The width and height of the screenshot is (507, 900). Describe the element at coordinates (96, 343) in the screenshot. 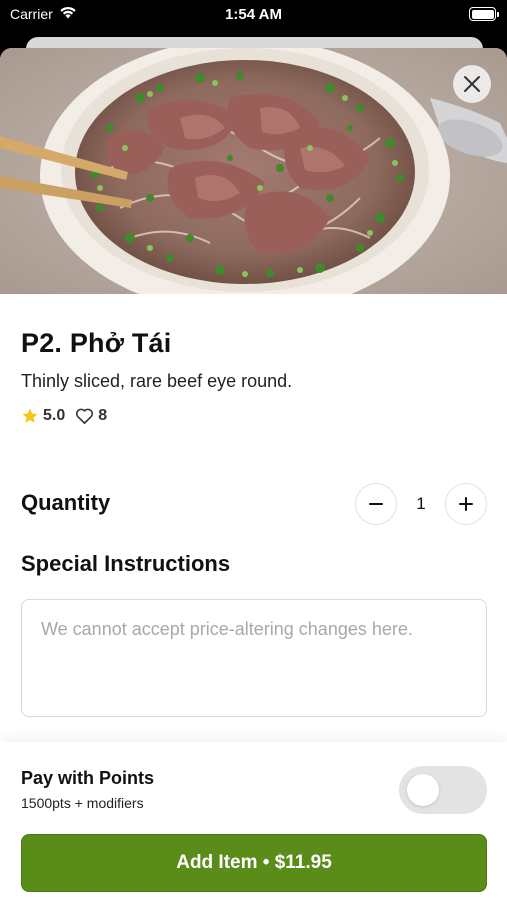

I see `item-title: P2. Phở Tái` at that location.